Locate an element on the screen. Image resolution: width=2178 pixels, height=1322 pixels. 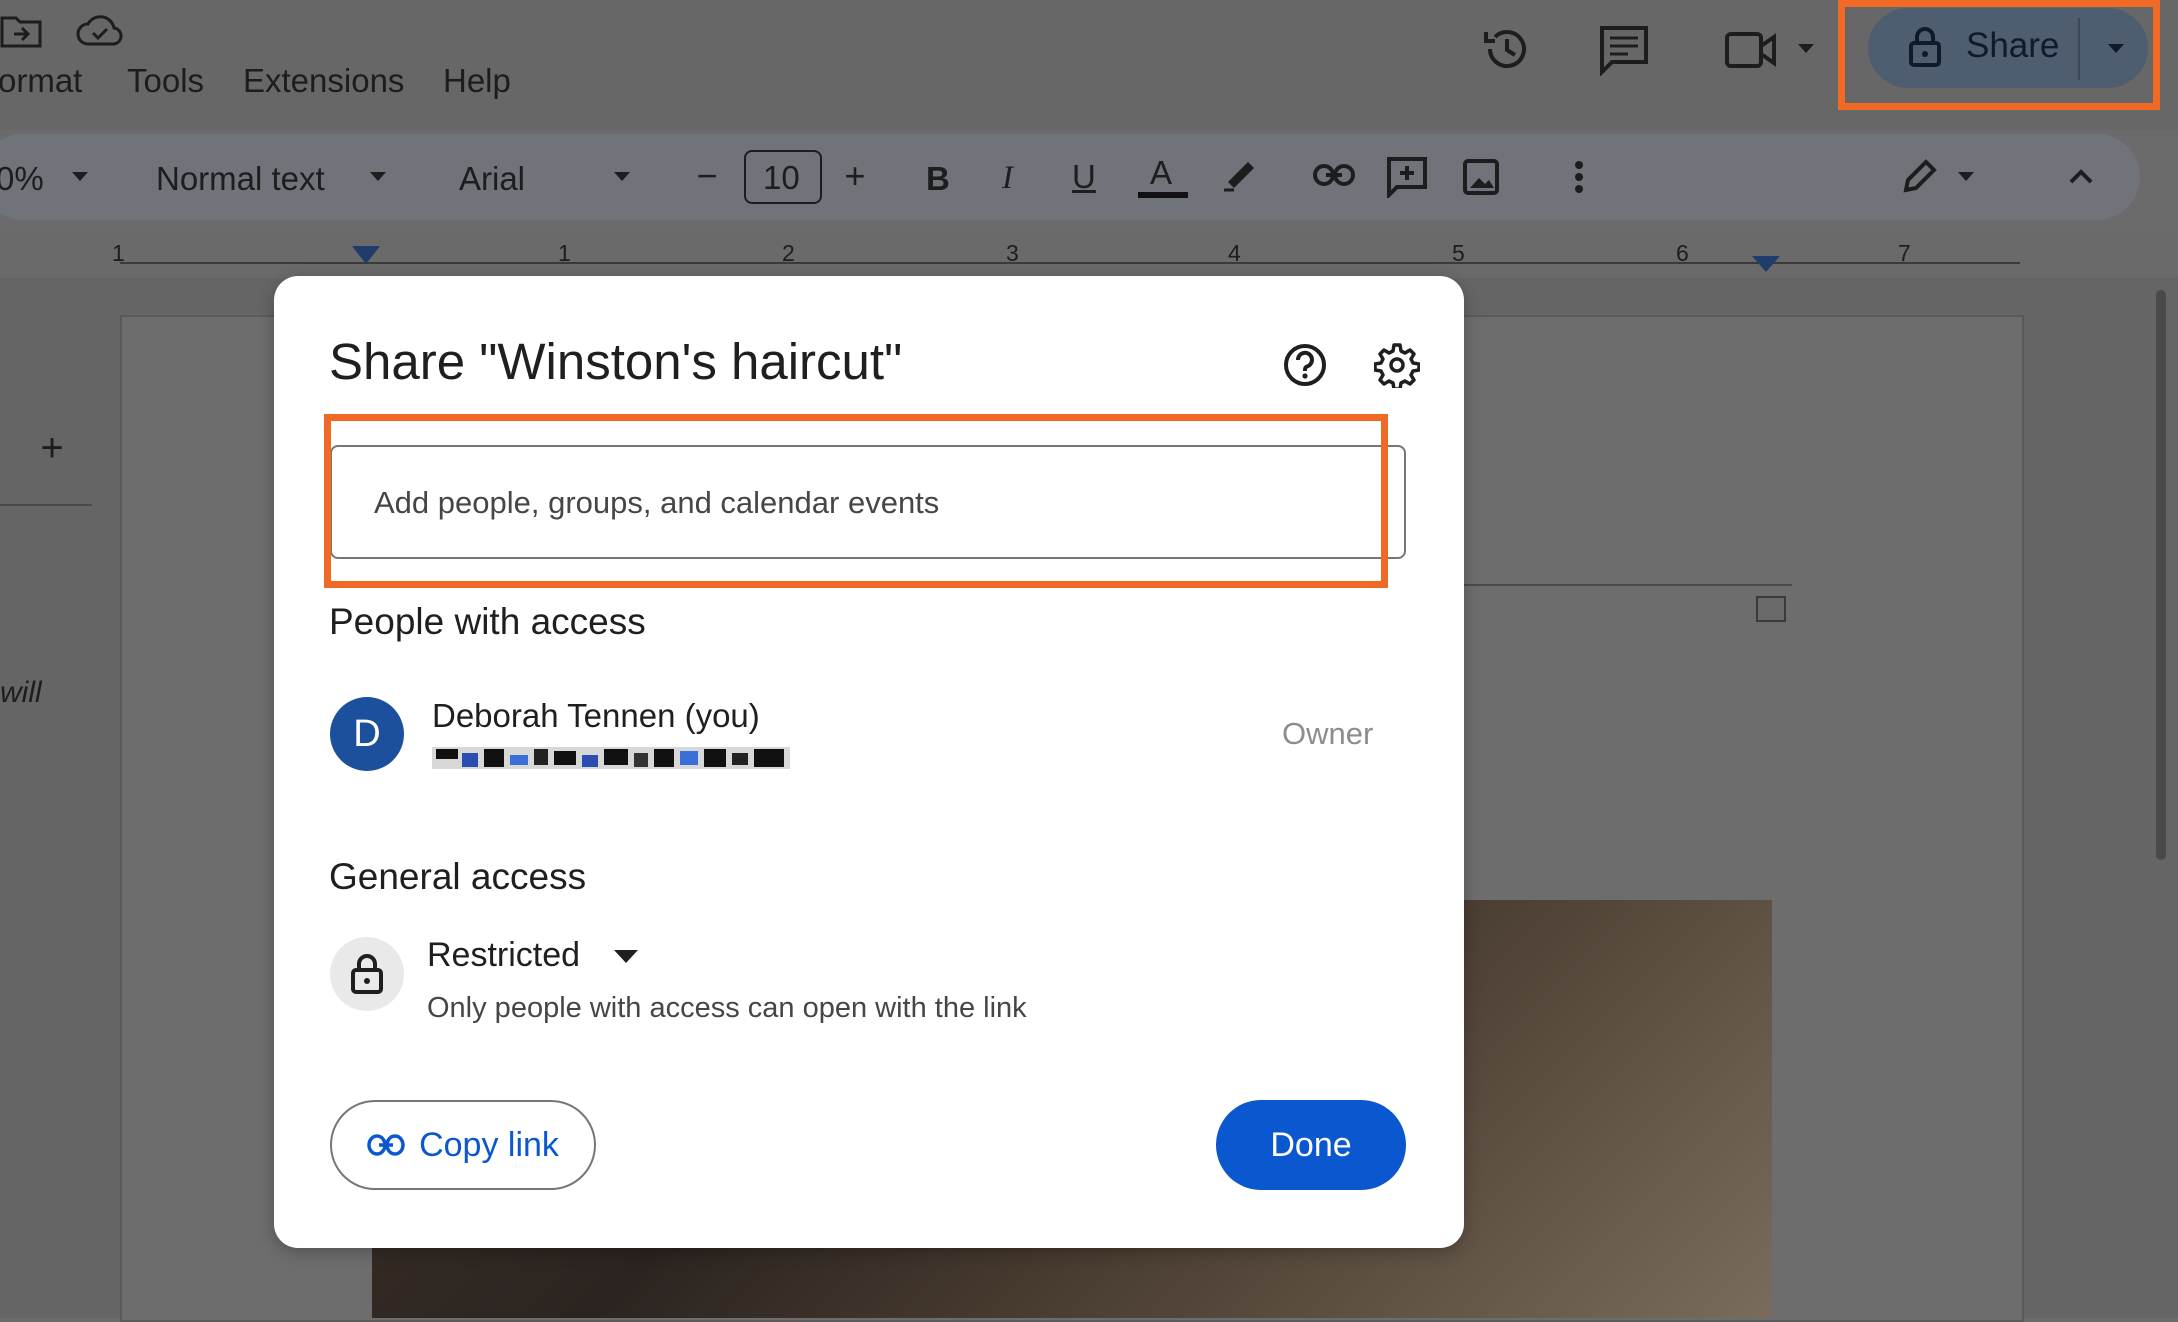
avatar-initial: D is located at coordinates (367, 733).